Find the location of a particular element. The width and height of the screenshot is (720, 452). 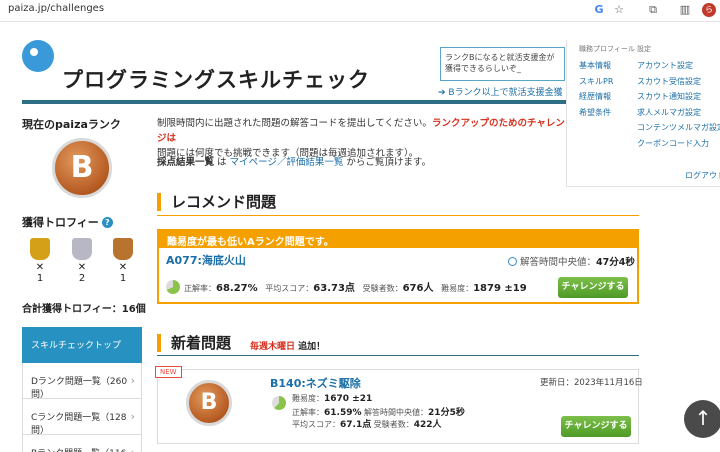

address-bar: paiza.jp/challenges is located at coordinates (56, 8).